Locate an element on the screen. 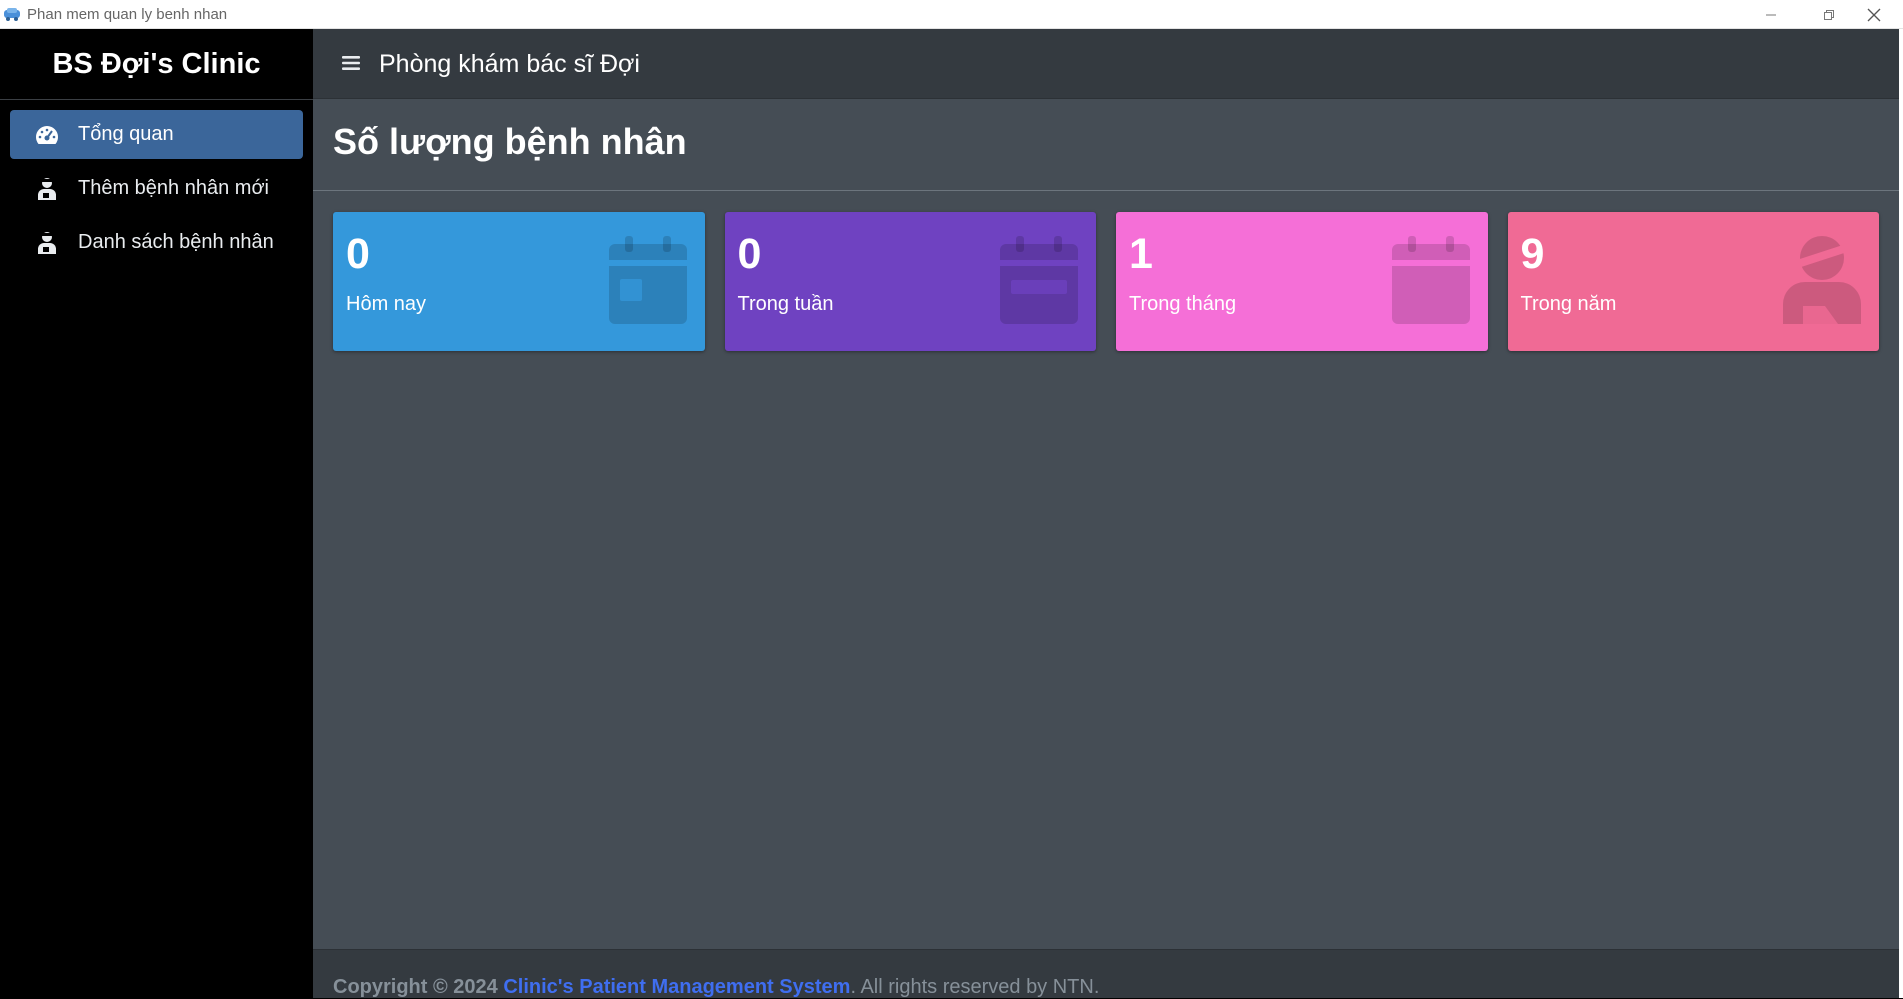  stat-value: 9 is located at coordinates (1532, 254).